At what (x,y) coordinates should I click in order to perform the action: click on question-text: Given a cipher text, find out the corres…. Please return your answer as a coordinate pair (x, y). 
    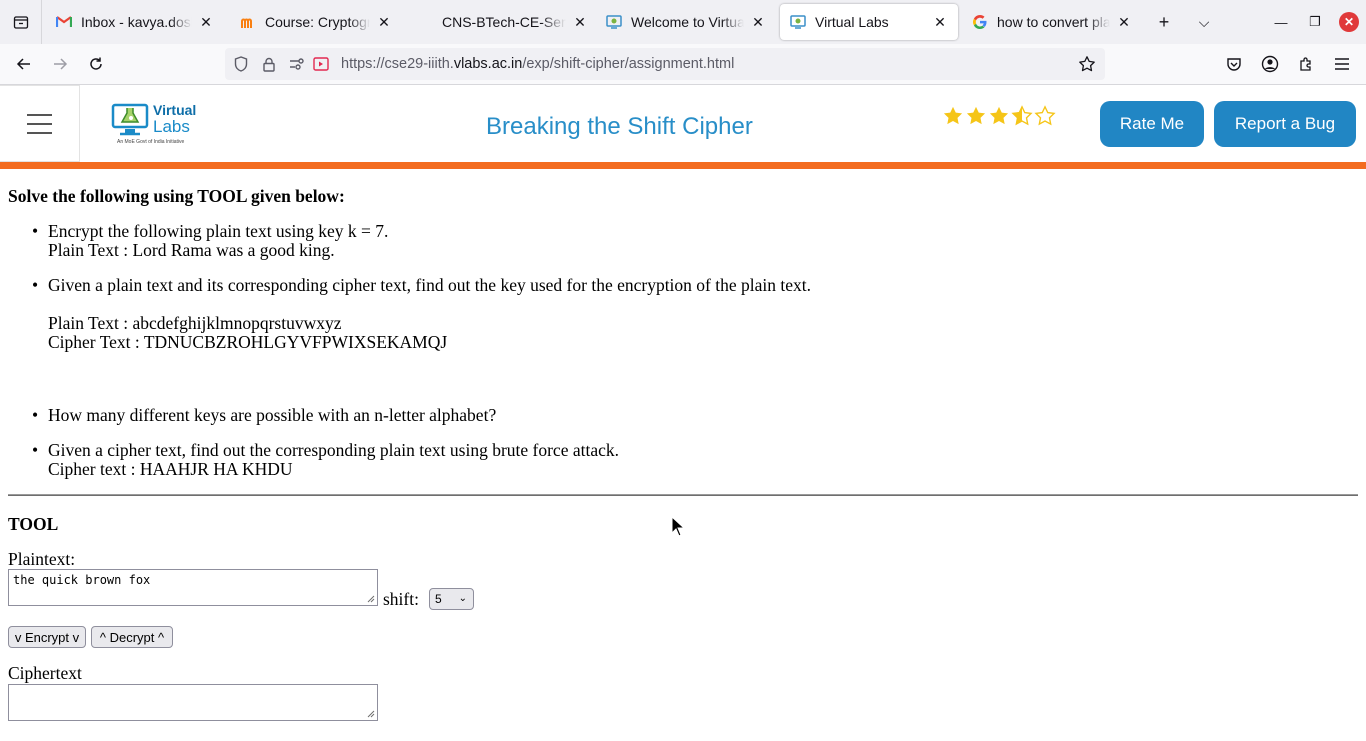
    Looking at the image, I should click on (333, 450).